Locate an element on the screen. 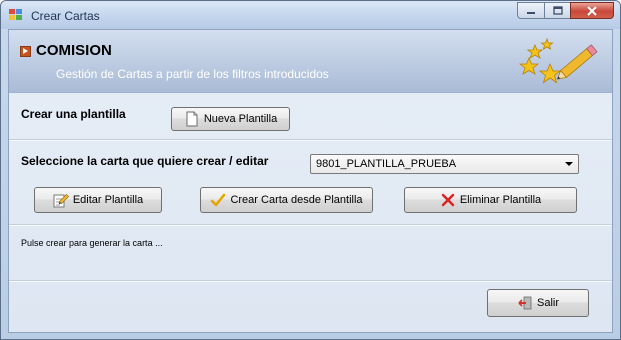 This screenshot has width=621, height=340. create-letter-label: Crear Carta desde Plantilla is located at coordinates (296, 200).